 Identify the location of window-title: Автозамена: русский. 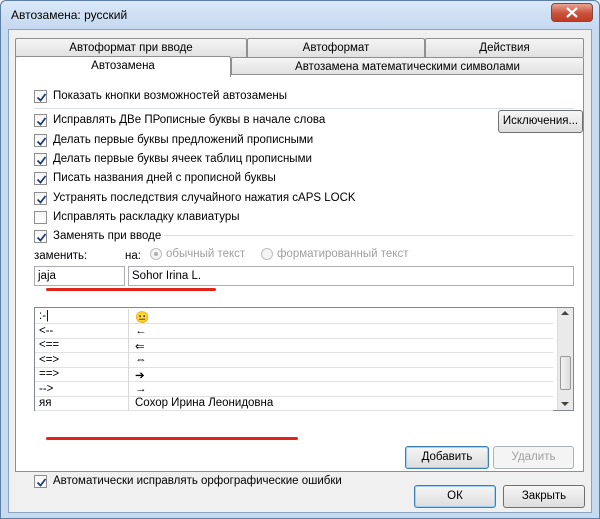
(69, 15).